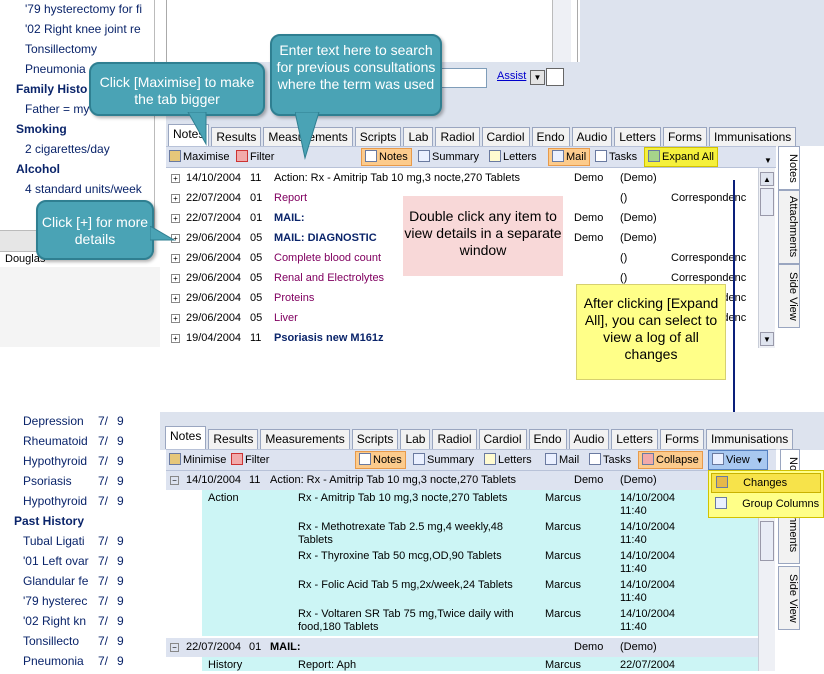 The image size is (824, 674). I want to click on minimise-button: Minimise, so click(197, 460).